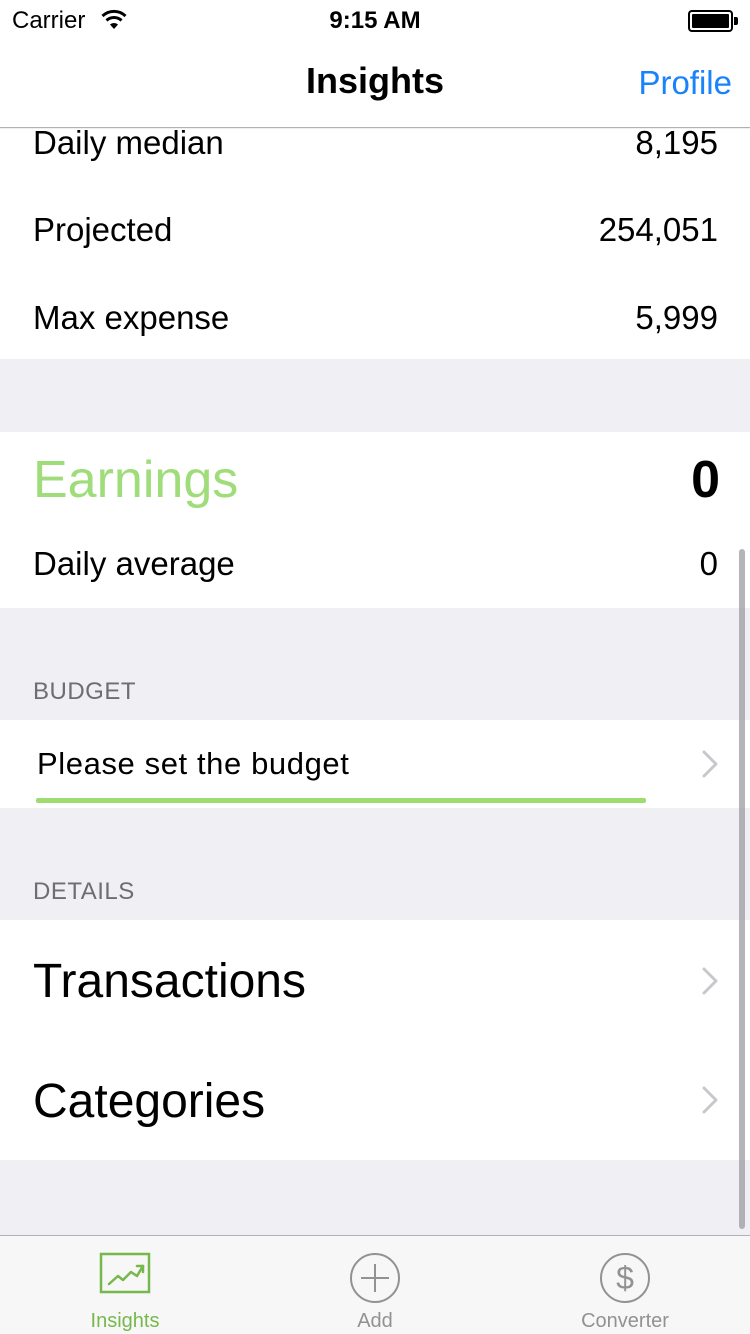  I want to click on profile-button: Profile, so click(685, 83).